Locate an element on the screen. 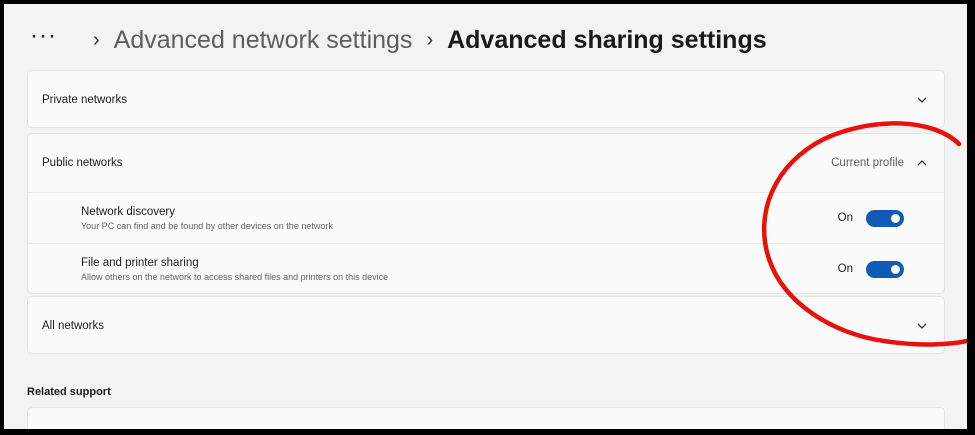 The width and height of the screenshot is (975, 435). all-networks-card: All networks is located at coordinates (486, 325).